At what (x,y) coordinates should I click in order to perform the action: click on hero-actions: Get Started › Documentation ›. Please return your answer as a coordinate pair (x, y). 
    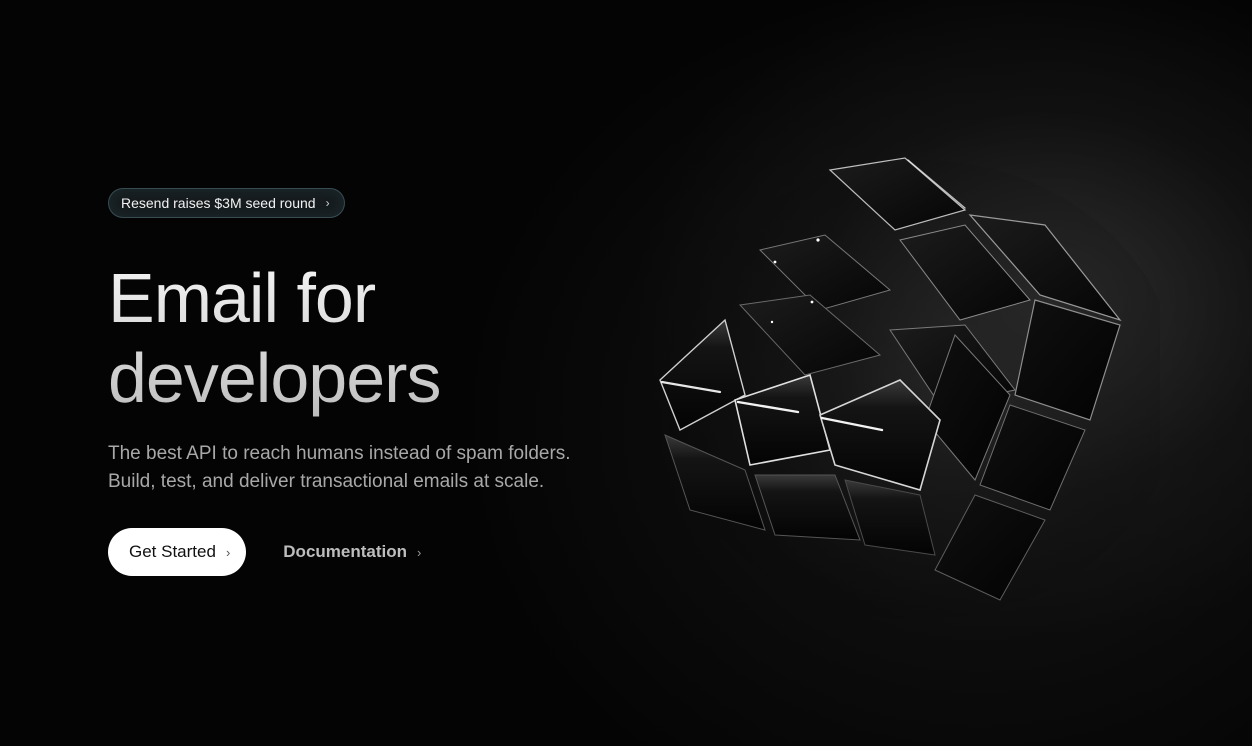
    Looking at the image, I should click on (388, 552).